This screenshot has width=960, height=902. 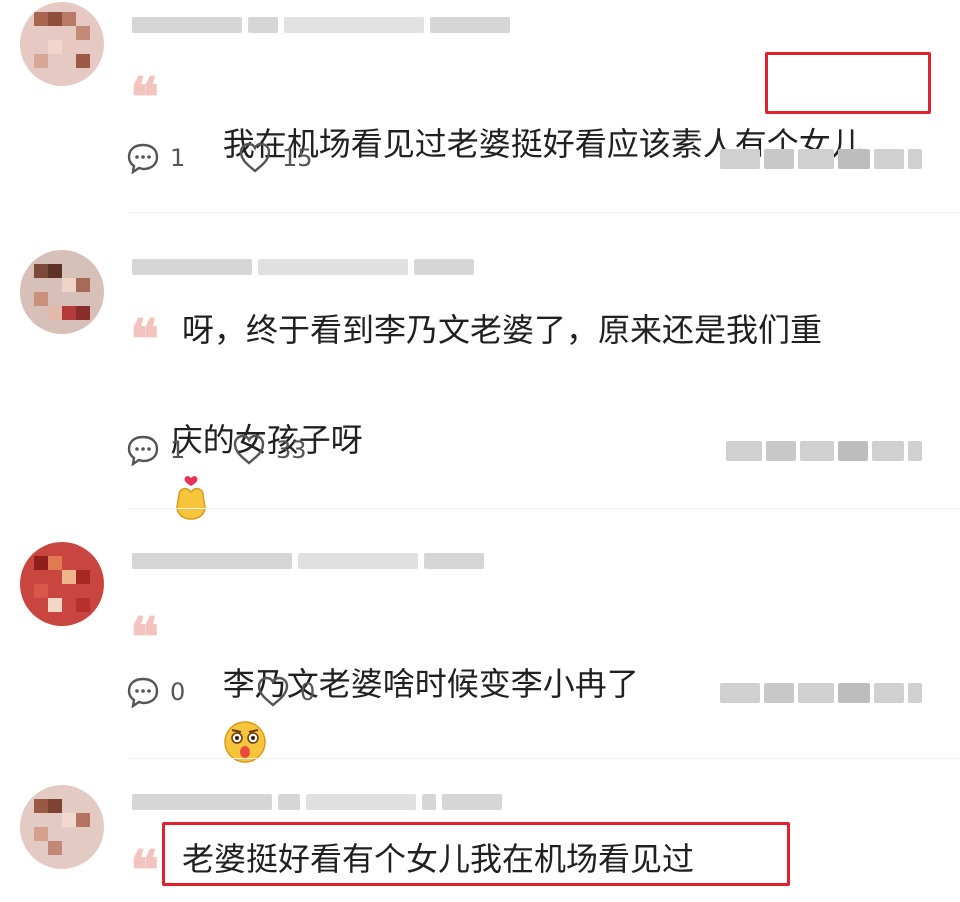 I want to click on reply-button: 0, so click(x=155, y=692).